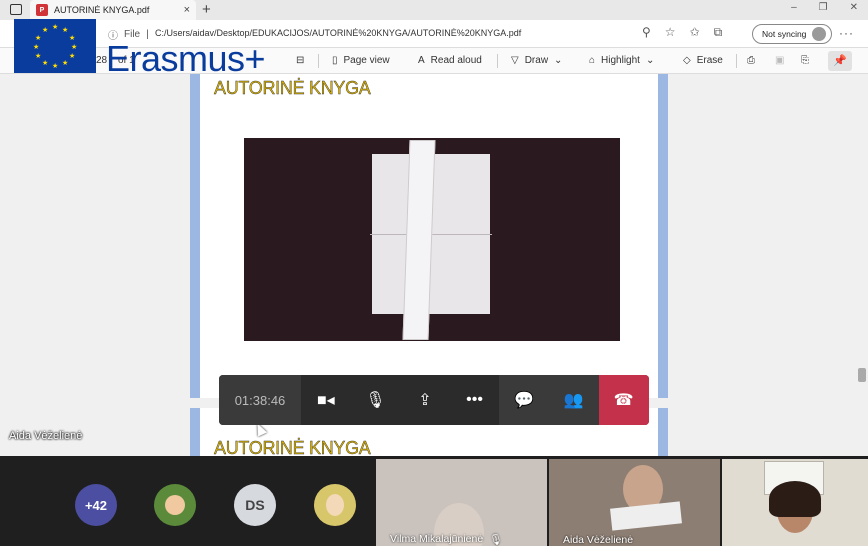 The width and height of the screenshot is (868, 546). What do you see at coordinates (102, 10) in the screenshot?
I see `tab-title: AUTORINĖ KNYGA.pdf` at bounding box center [102, 10].